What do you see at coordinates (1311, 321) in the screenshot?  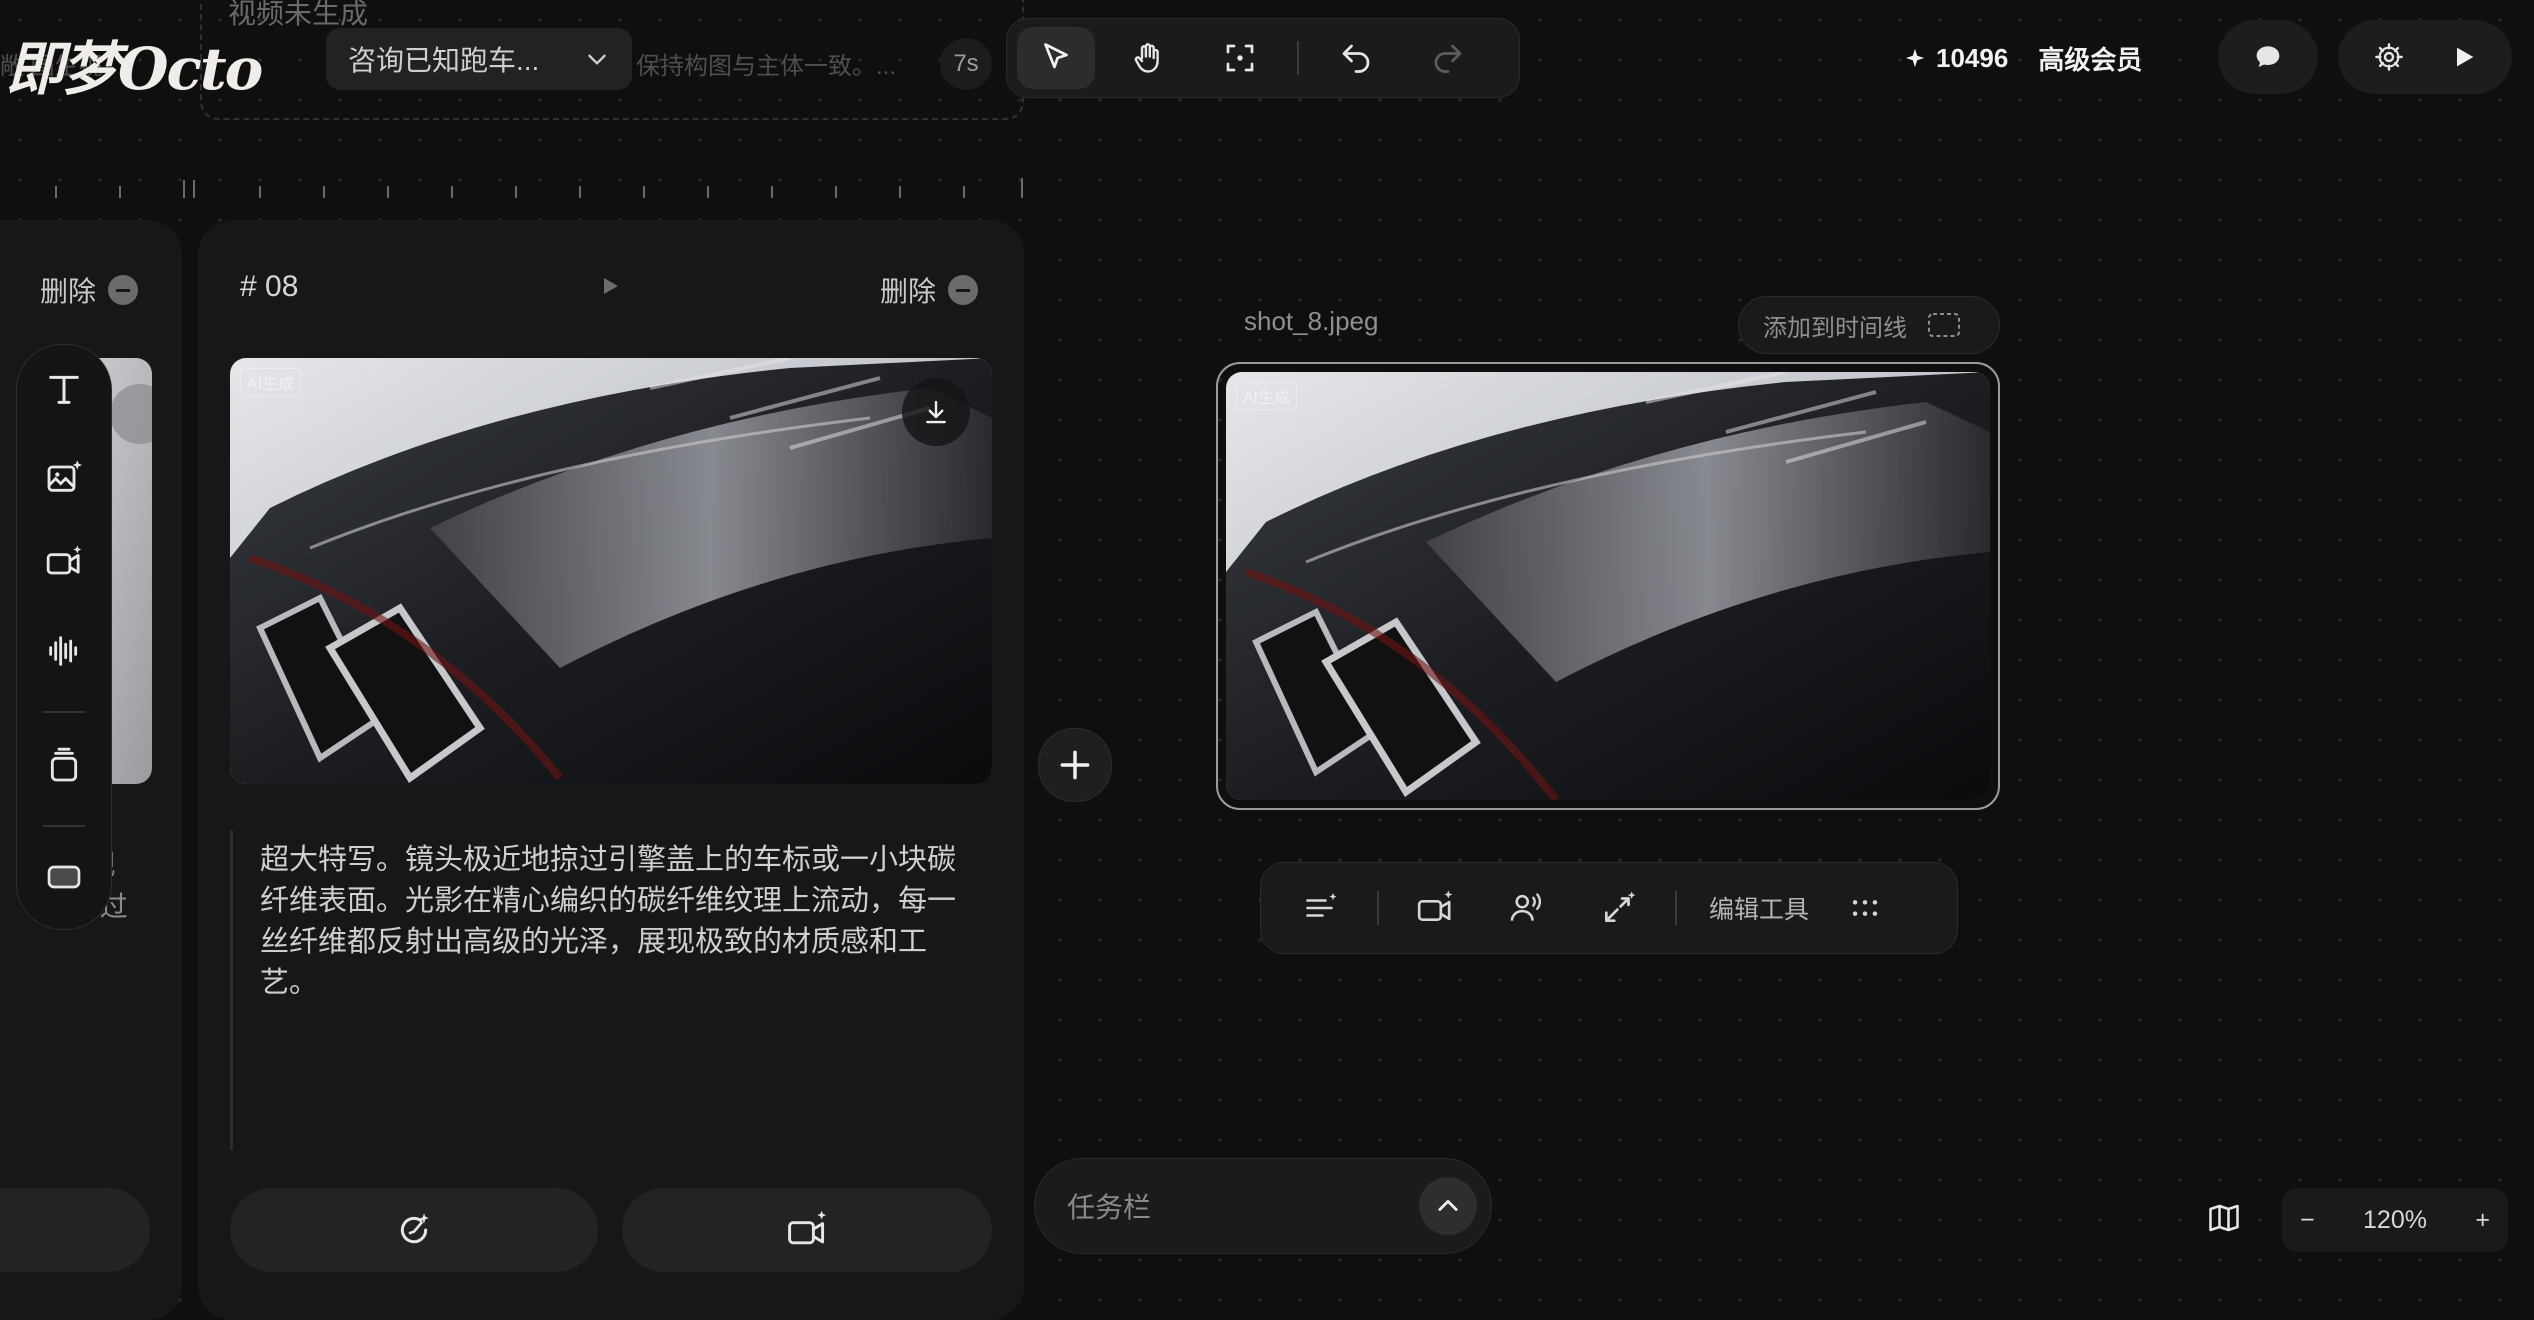 I see `preview-filename: shot_8.jpeg` at bounding box center [1311, 321].